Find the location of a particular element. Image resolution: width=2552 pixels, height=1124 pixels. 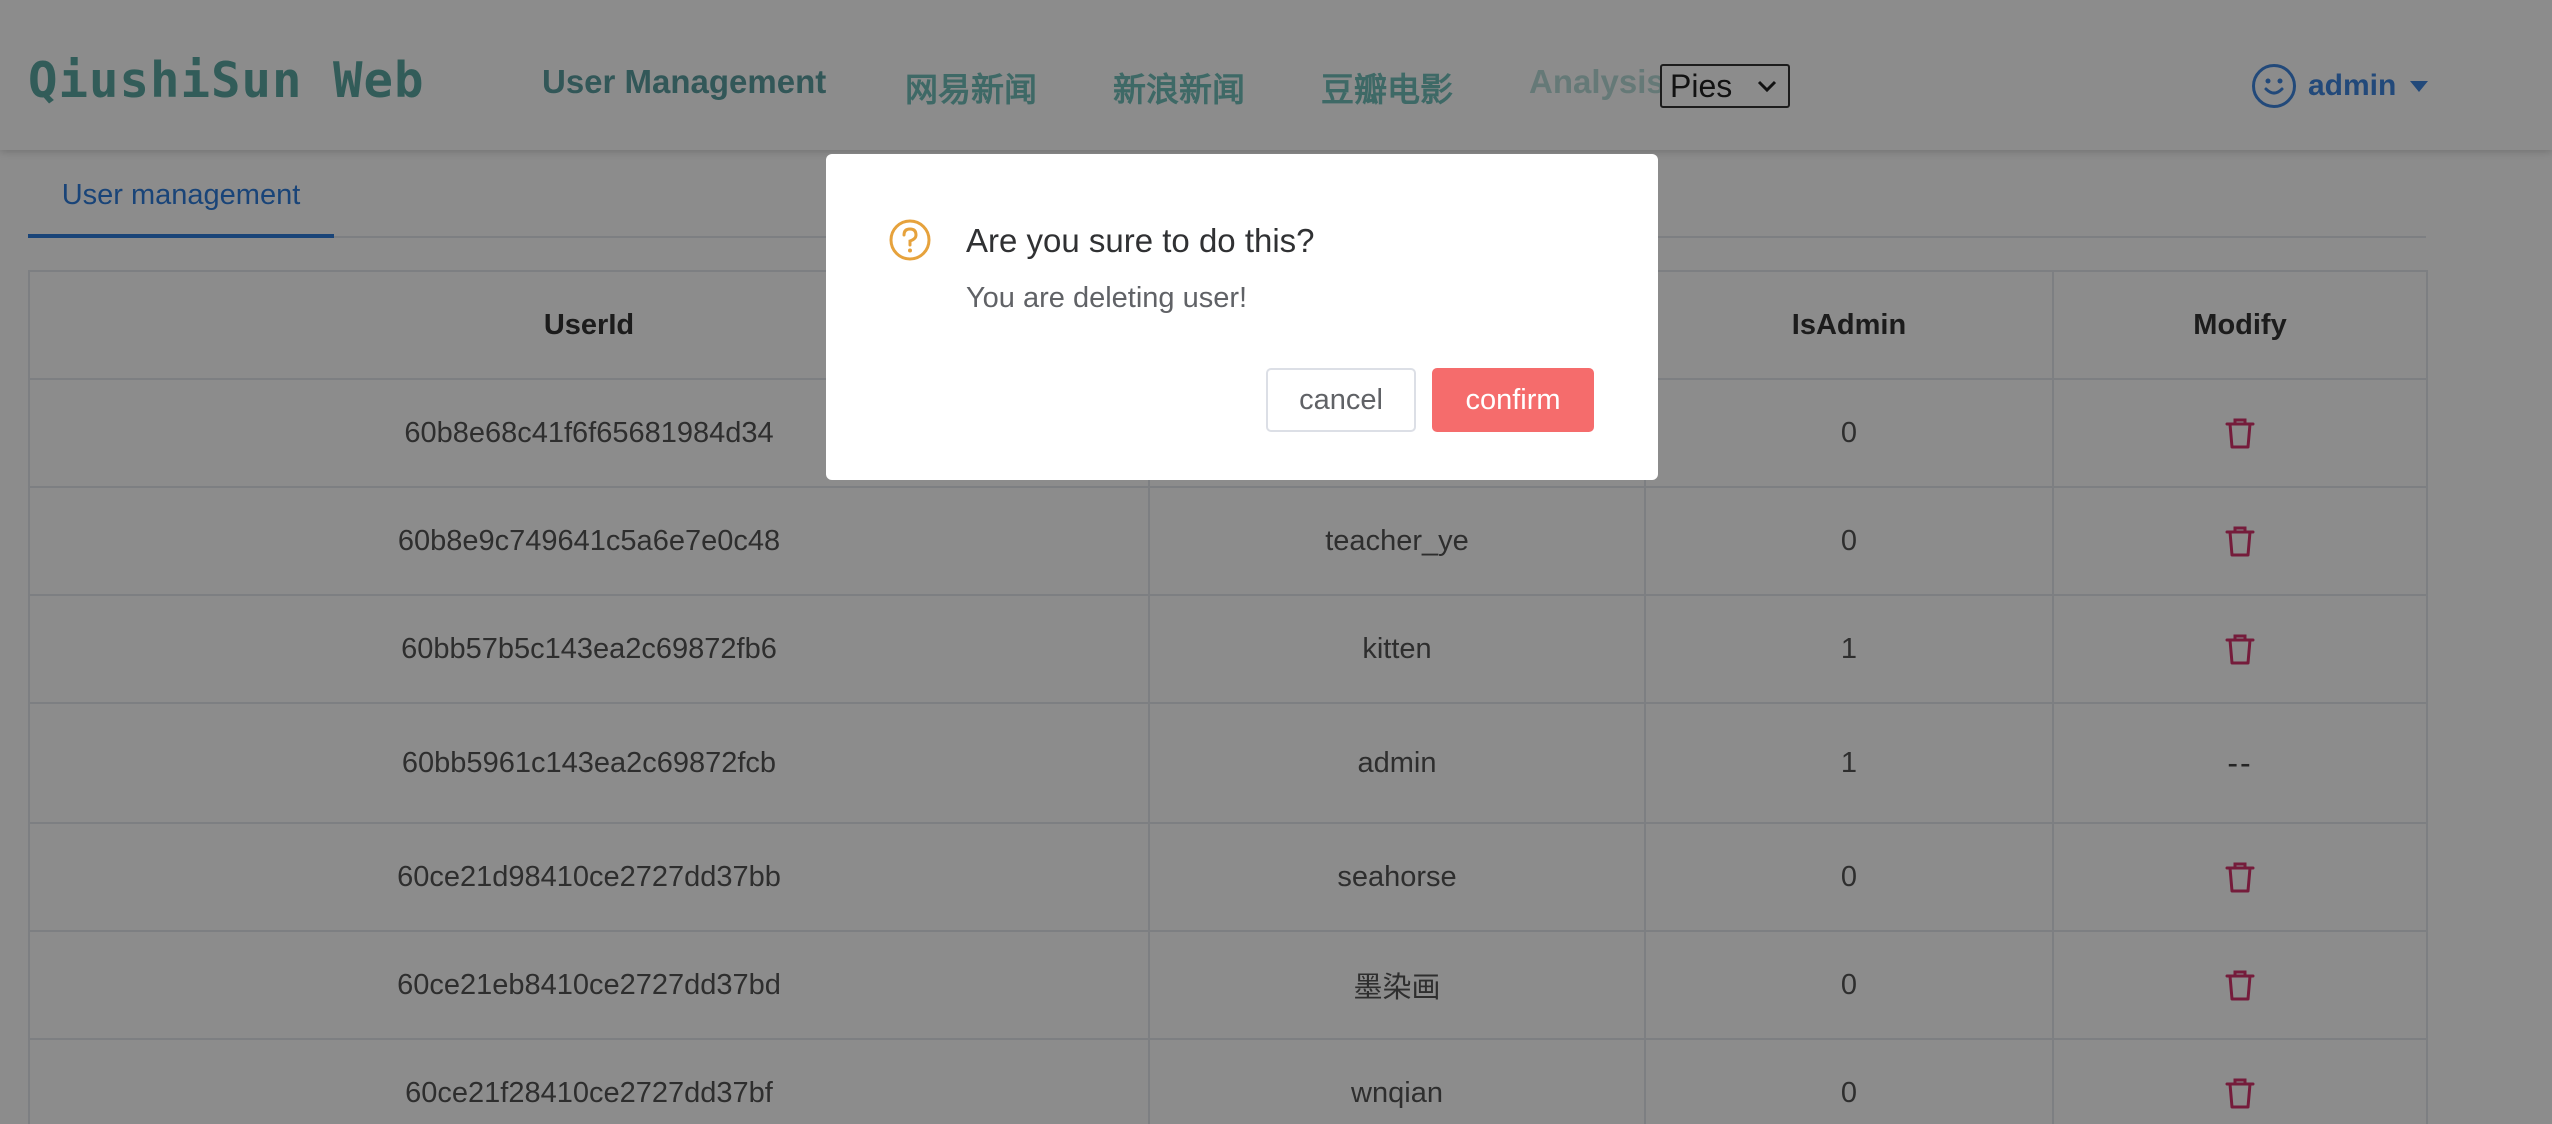

dialog-title: Are you sure to do this? is located at coordinates (1140, 240).